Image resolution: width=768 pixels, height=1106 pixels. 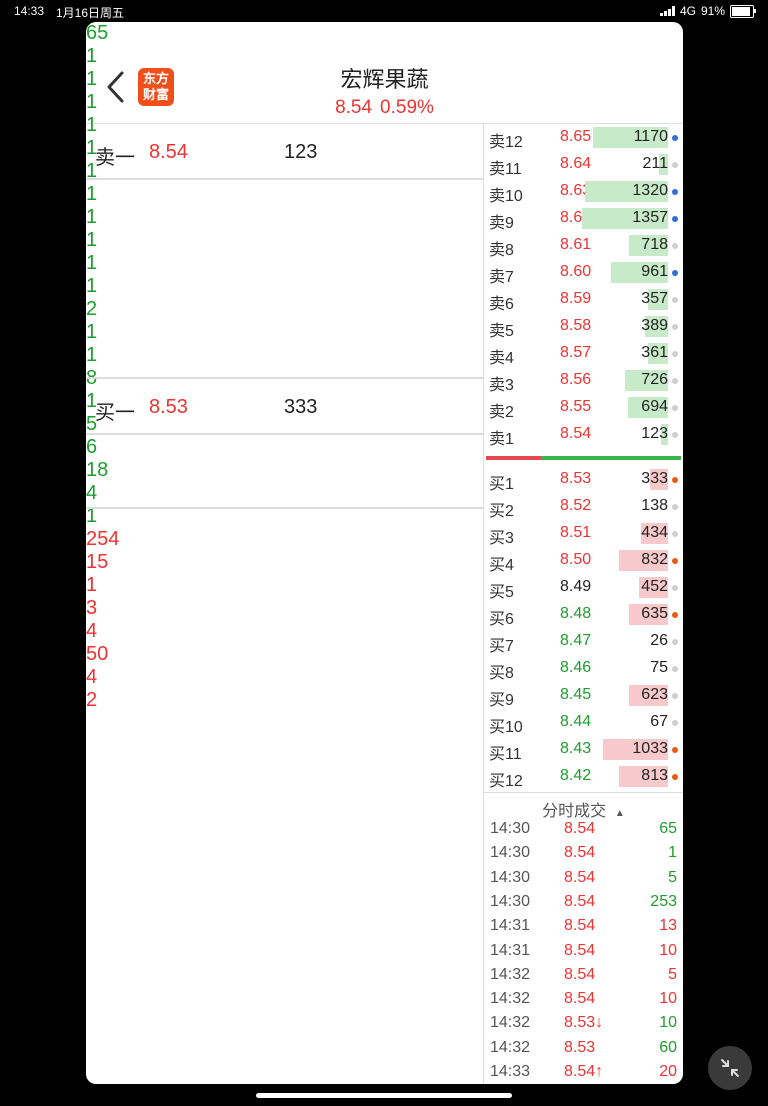 I want to click on trade-row: 14:30 8.54 5, so click(x=583, y=879).